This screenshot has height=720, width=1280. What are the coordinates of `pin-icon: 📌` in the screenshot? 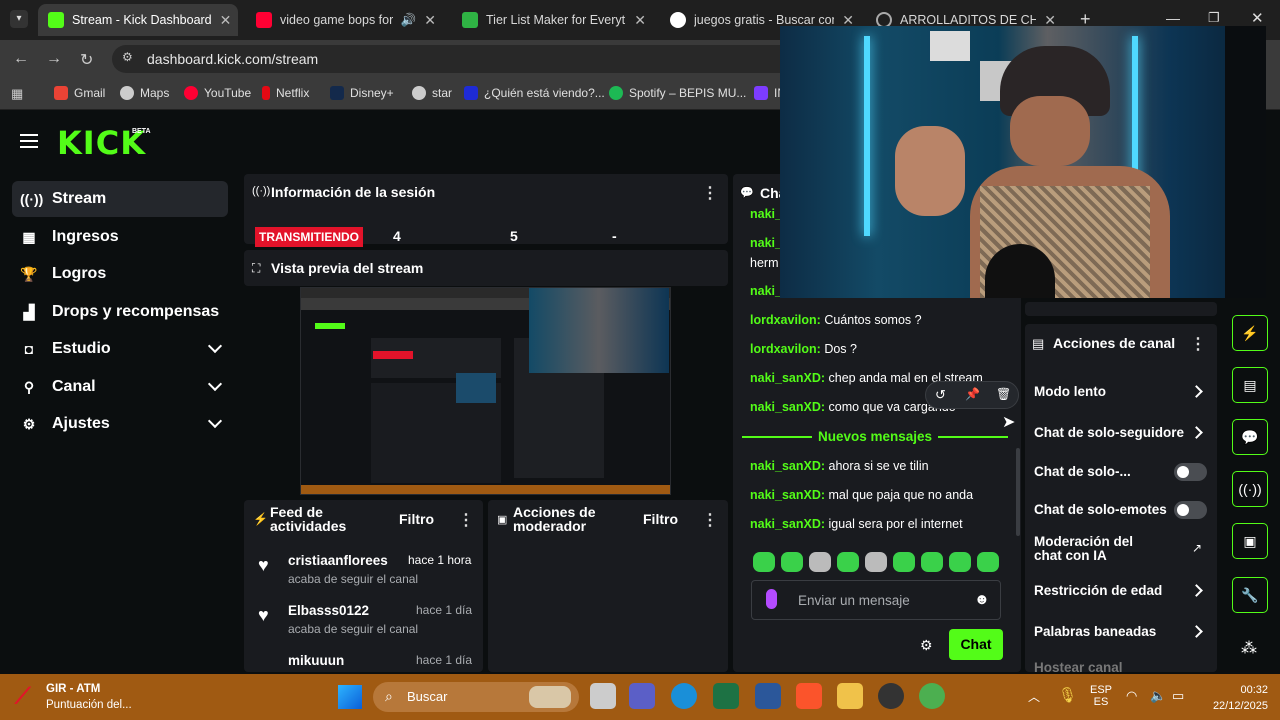 It's located at (972, 394).